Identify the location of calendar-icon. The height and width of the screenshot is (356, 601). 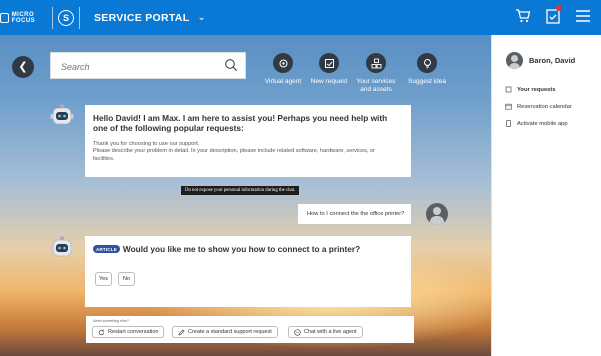
(508, 106).